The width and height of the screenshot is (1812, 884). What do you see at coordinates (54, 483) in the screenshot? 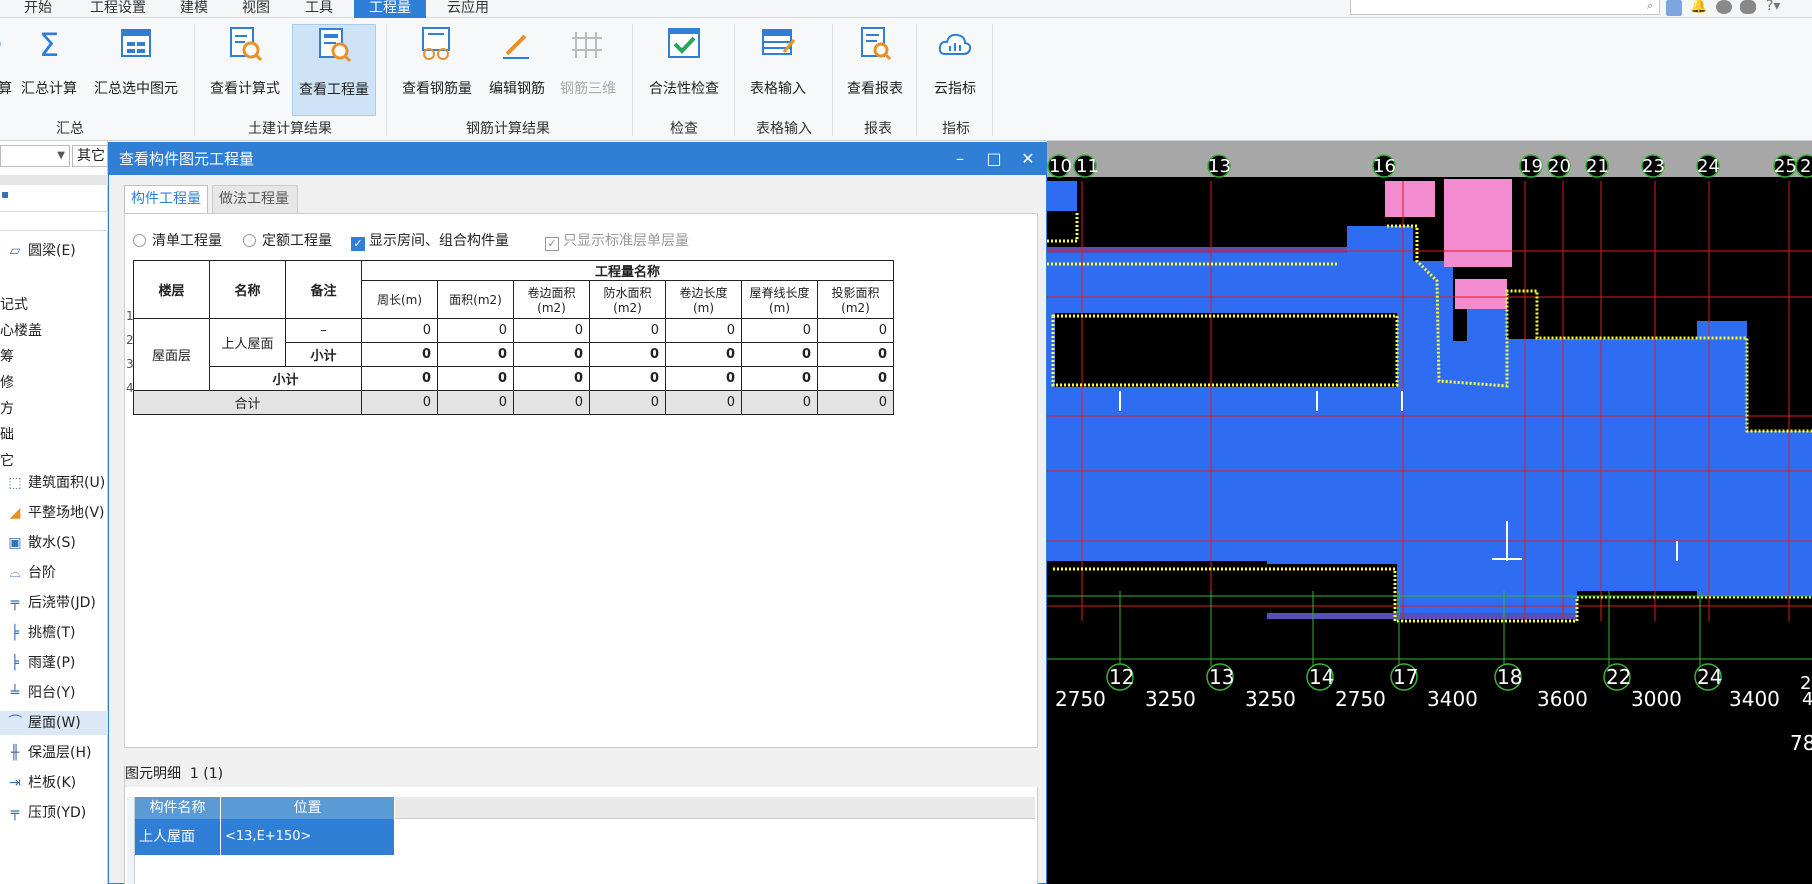
I see `tree-item-building-area: ⬚ 建筑面积(U)` at bounding box center [54, 483].